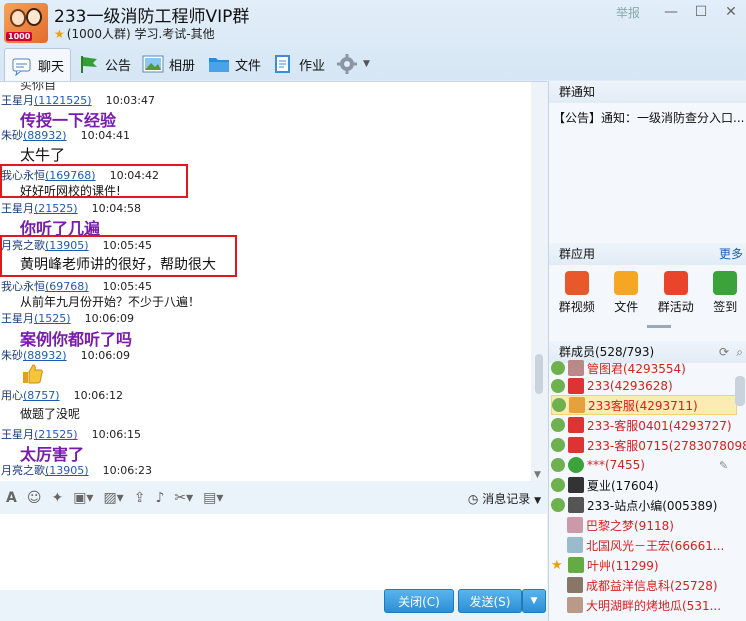 This screenshot has height=621, width=746. I want to click on sender-qq: (69768), so click(67, 286).